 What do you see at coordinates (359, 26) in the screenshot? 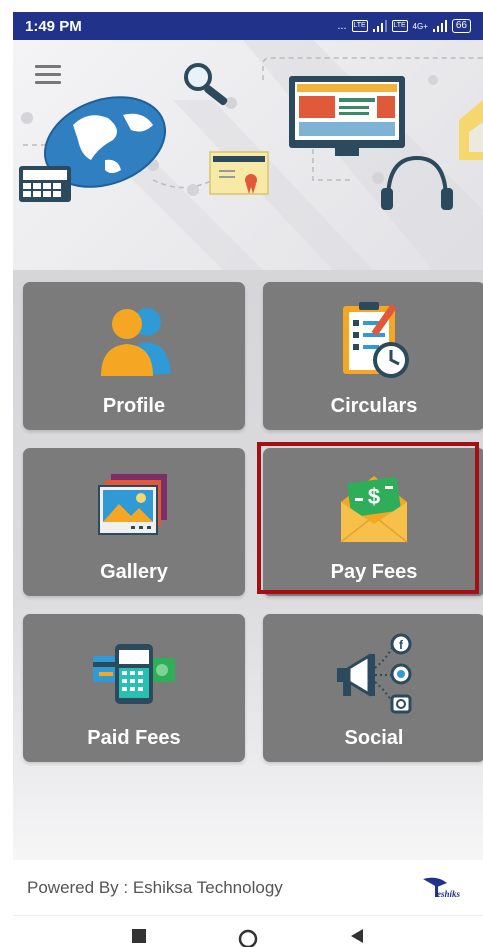
I see `volte-1-icon: LTE` at bounding box center [359, 26].